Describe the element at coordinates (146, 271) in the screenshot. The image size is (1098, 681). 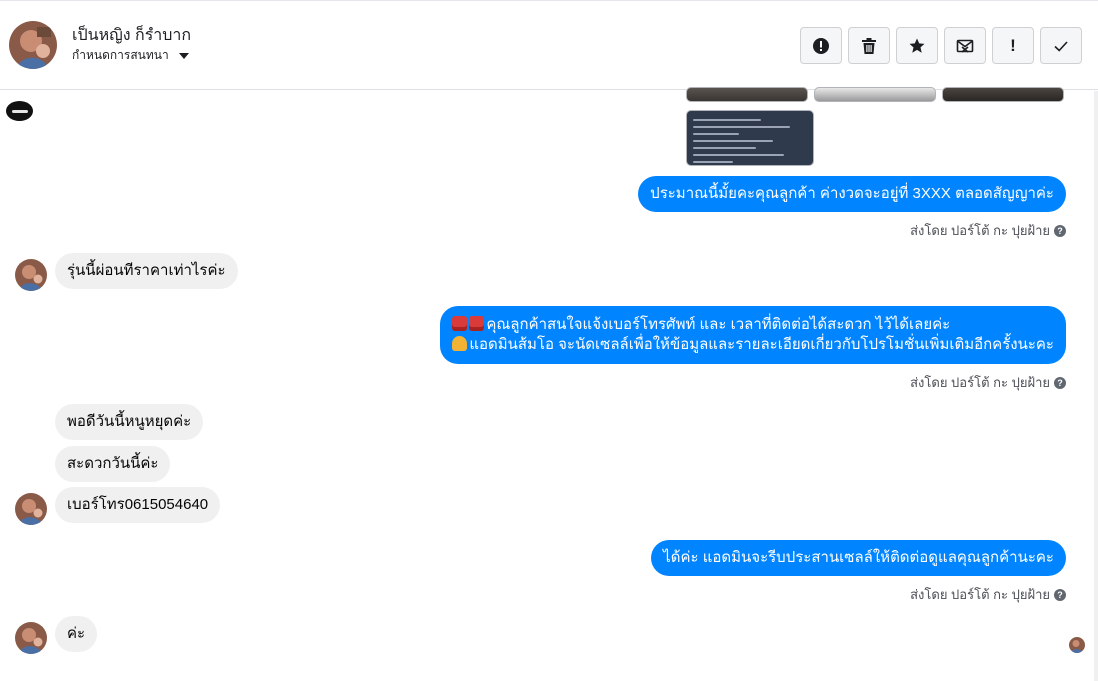
I see `message-bubble-incoming: รุ่นนี้ผ่อนทีราคาเท่าไรค่ะ` at that location.